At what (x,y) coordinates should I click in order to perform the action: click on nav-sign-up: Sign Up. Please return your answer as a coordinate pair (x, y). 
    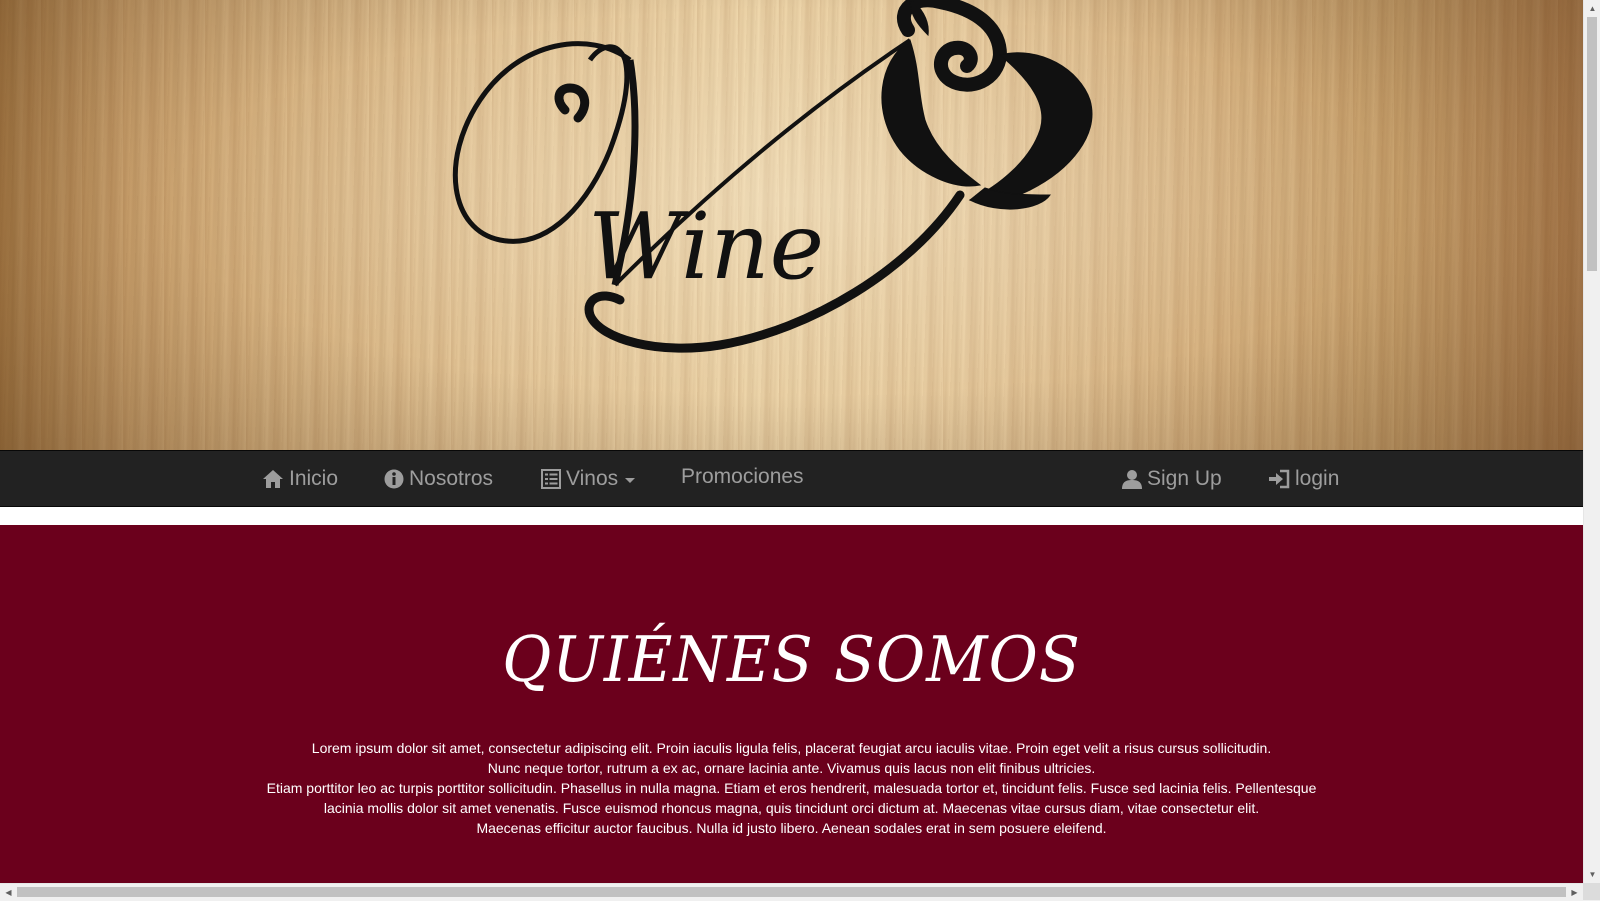
    Looking at the image, I should click on (1172, 478).